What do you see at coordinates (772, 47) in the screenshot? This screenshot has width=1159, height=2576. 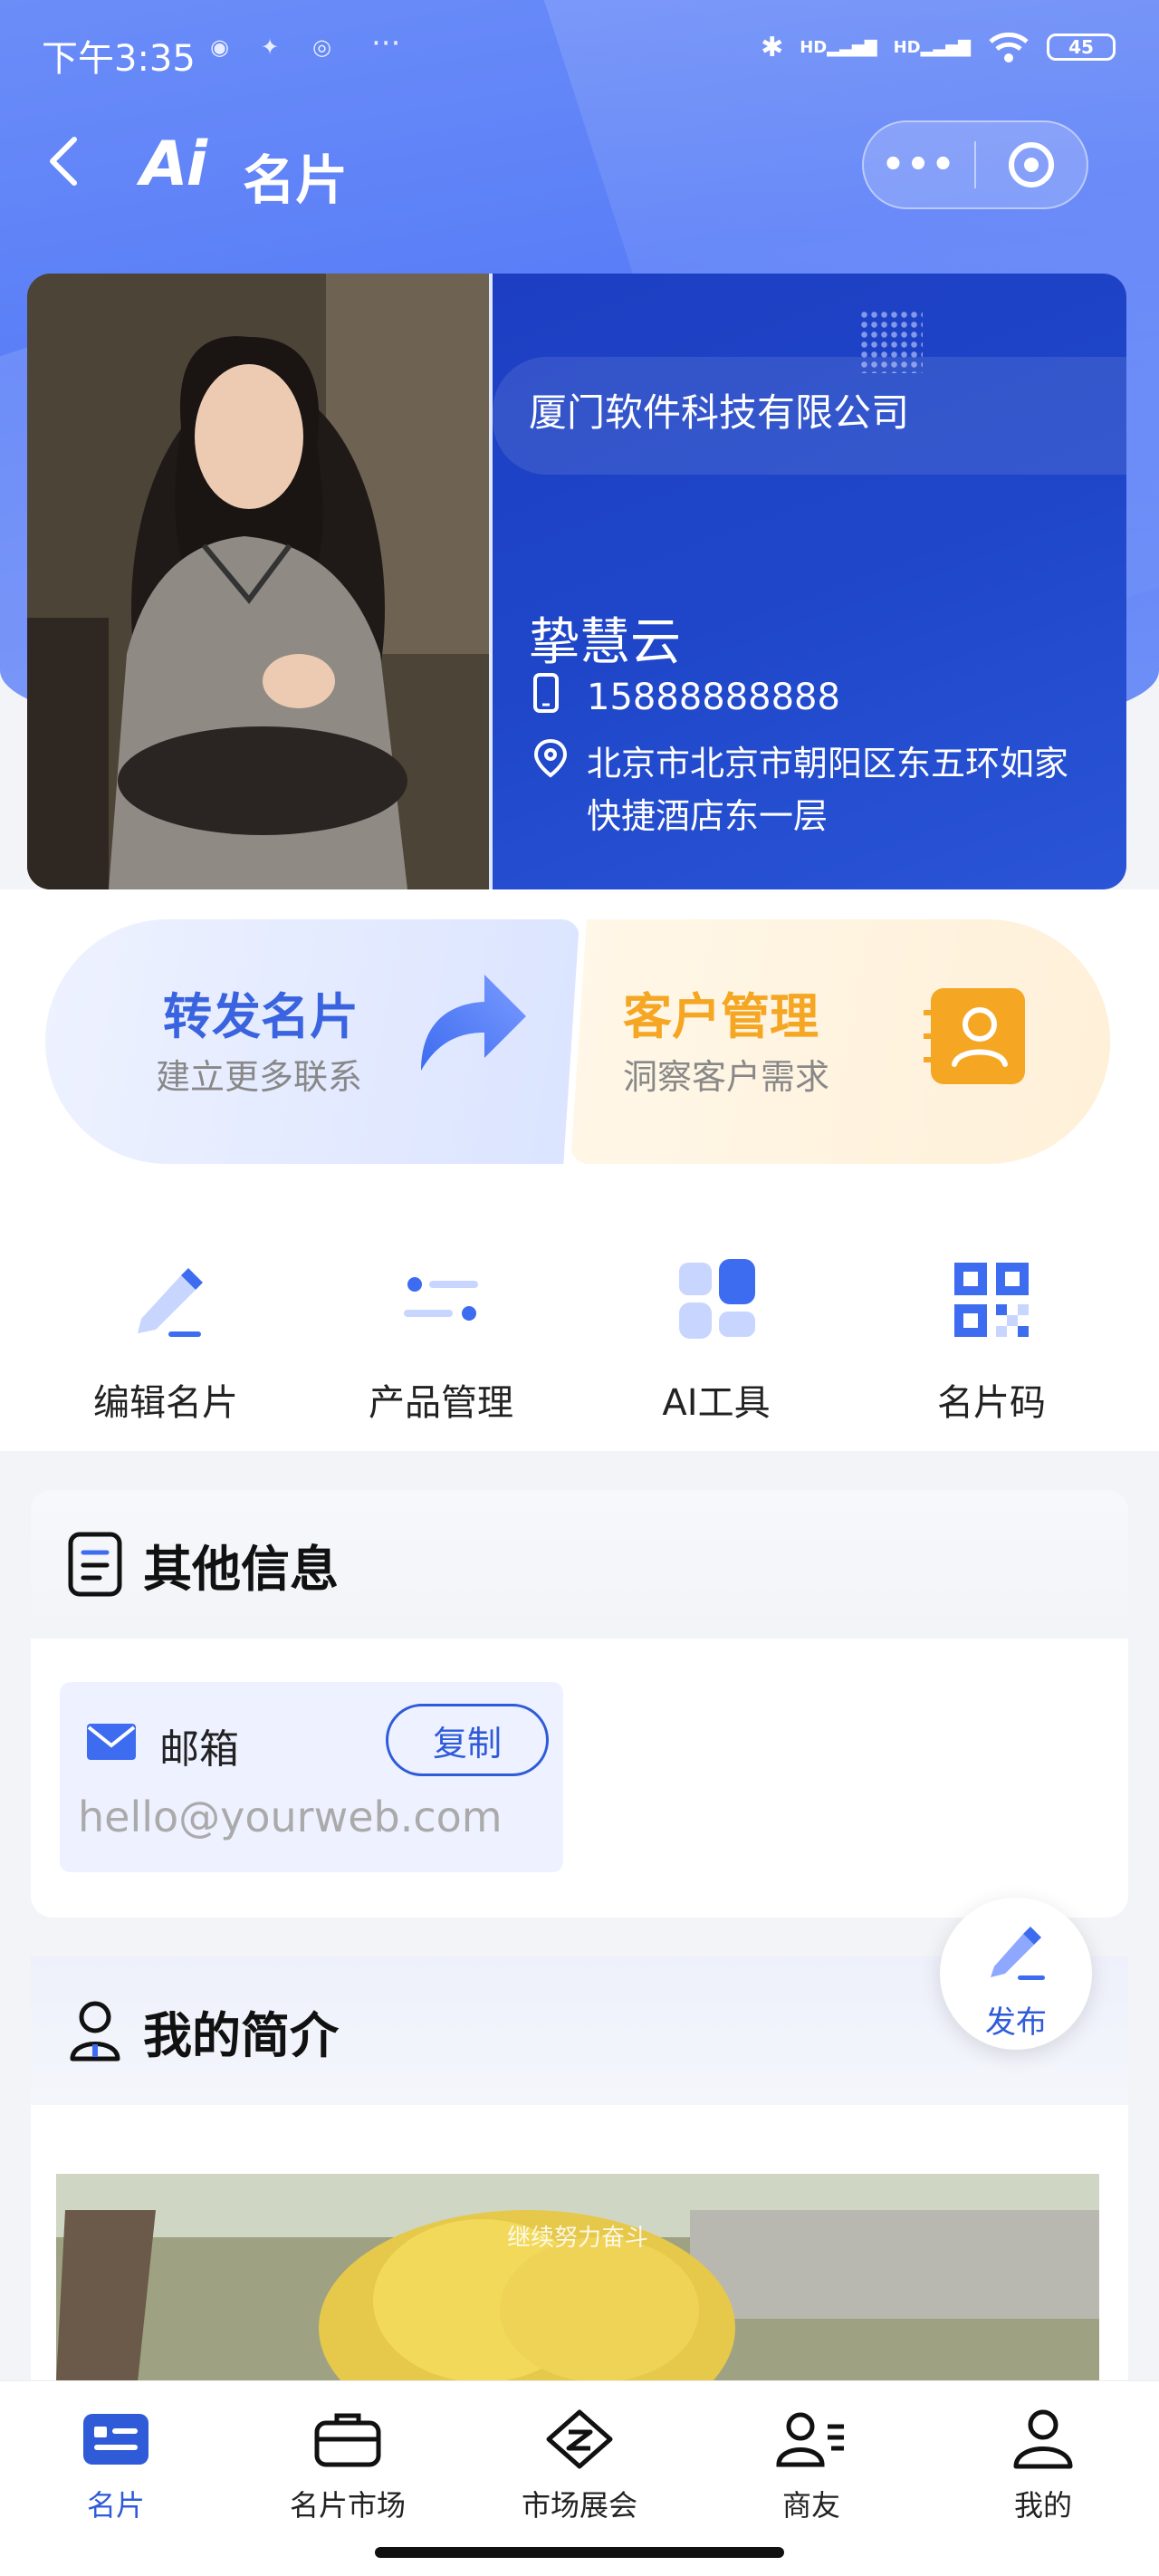 I see `bluetooth-icon: ✱` at bounding box center [772, 47].